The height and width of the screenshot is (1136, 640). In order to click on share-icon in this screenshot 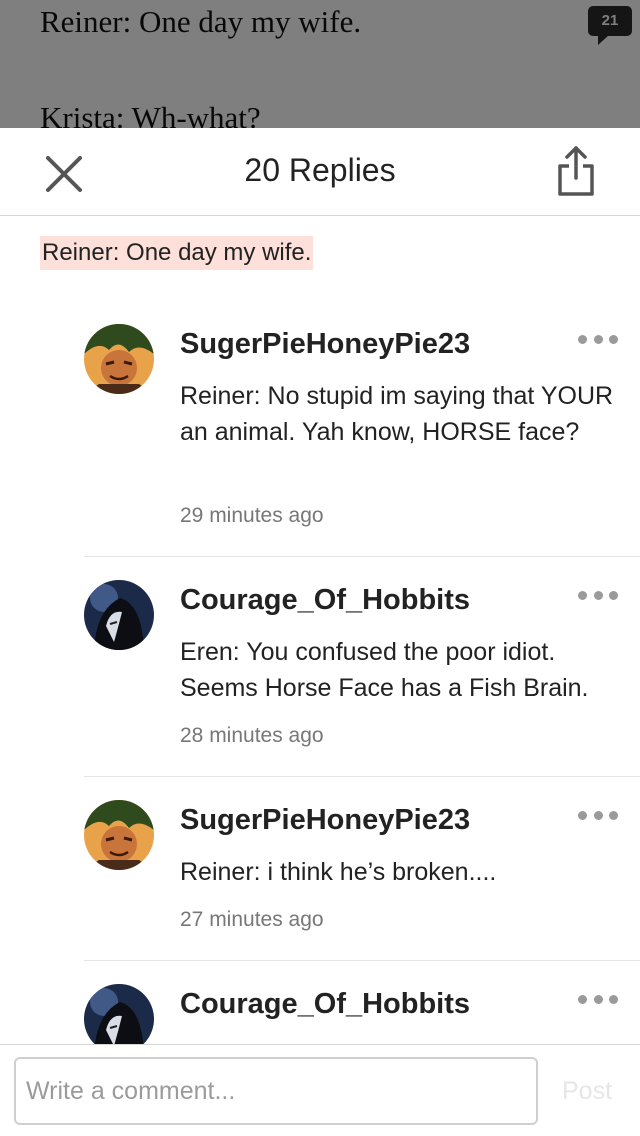, I will do `click(576, 171)`.